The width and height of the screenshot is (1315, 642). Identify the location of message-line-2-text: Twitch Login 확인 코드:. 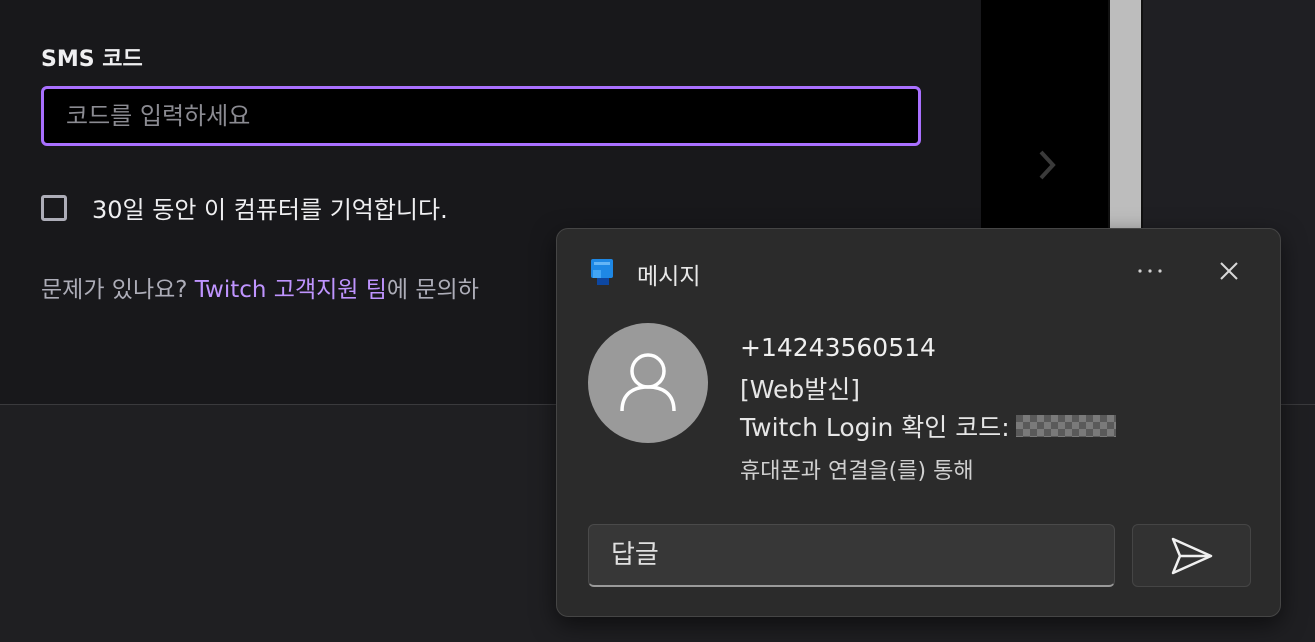
(875, 427).